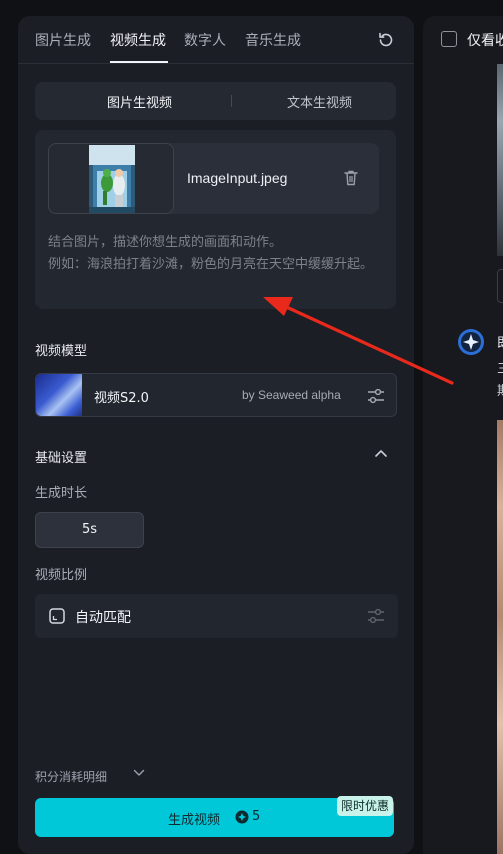 The image size is (503, 854). What do you see at coordinates (237, 178) in the screenshot?
I see `uploaded-filename: ImageInput.jpeg` at bounding box center [237, 178].